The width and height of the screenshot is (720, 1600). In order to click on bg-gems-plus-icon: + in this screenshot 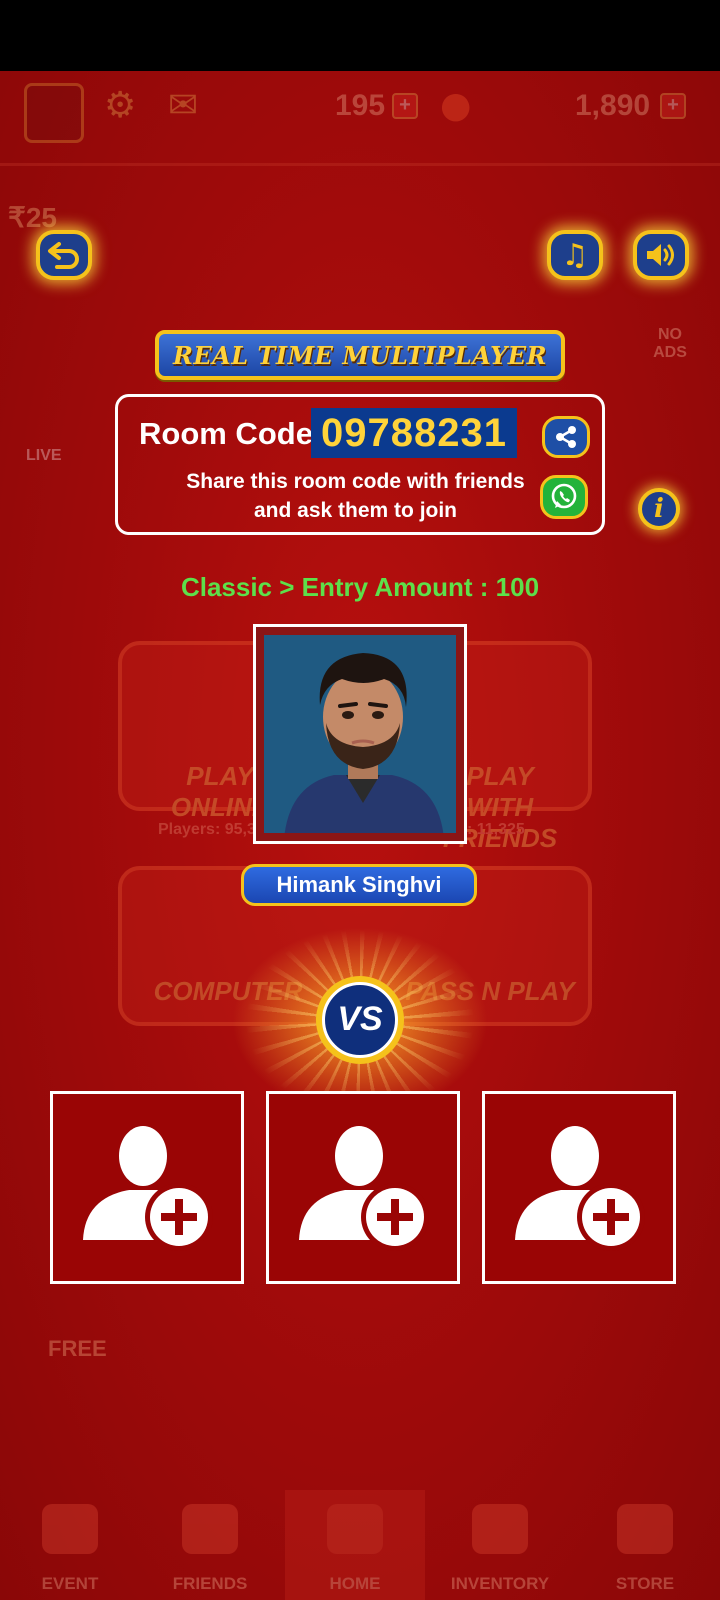, I will do `click(673, 106)`.